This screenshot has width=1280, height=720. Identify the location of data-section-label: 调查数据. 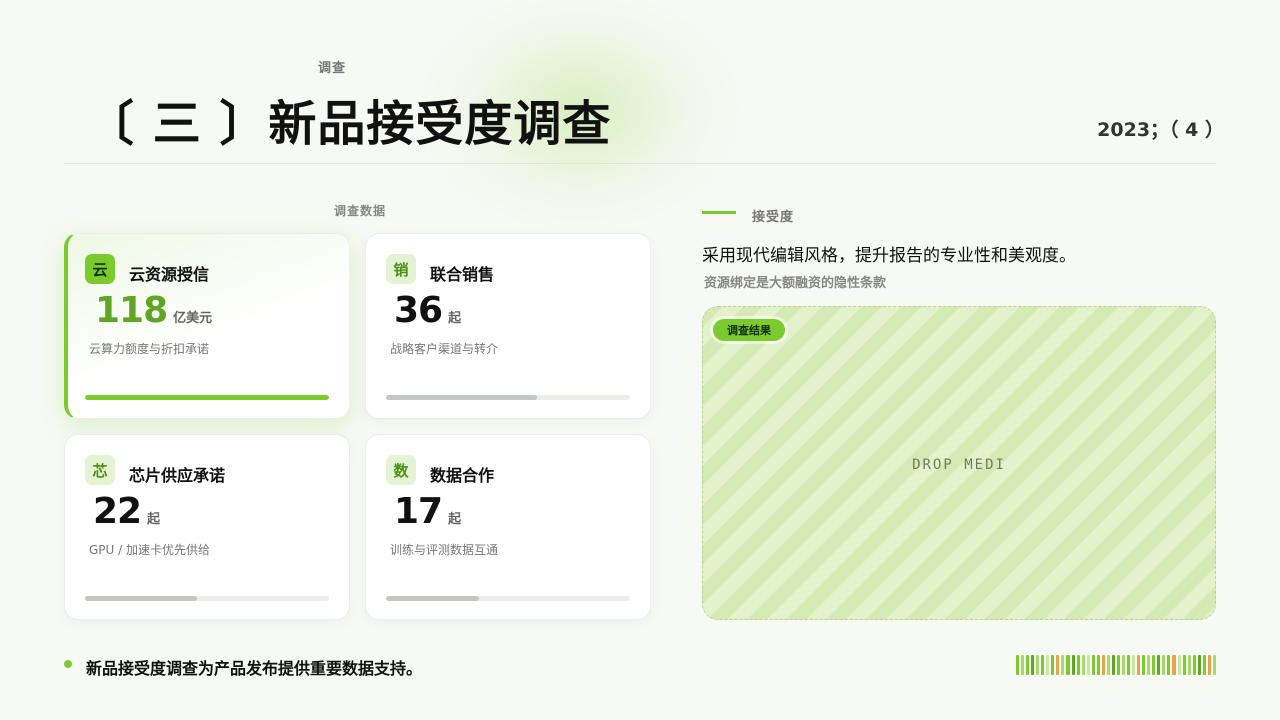
(360, 211).